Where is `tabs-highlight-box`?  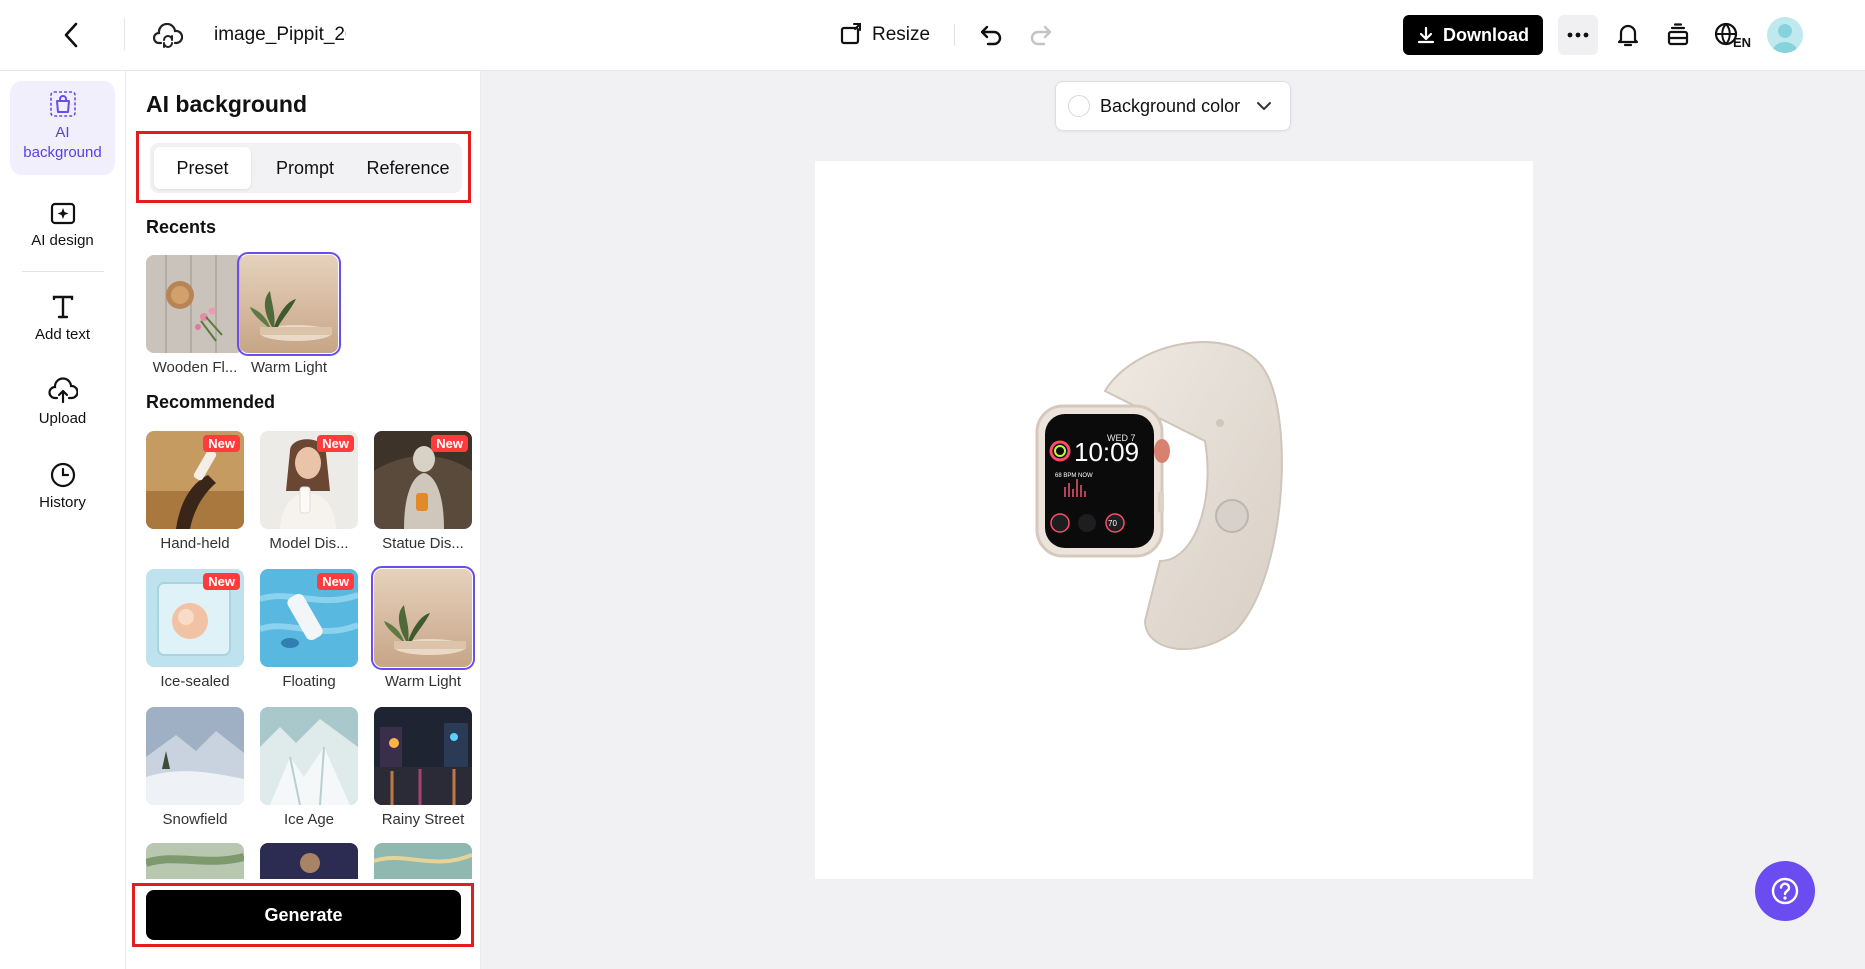 tabs-highlight-box is located at coordinates (303, 167).